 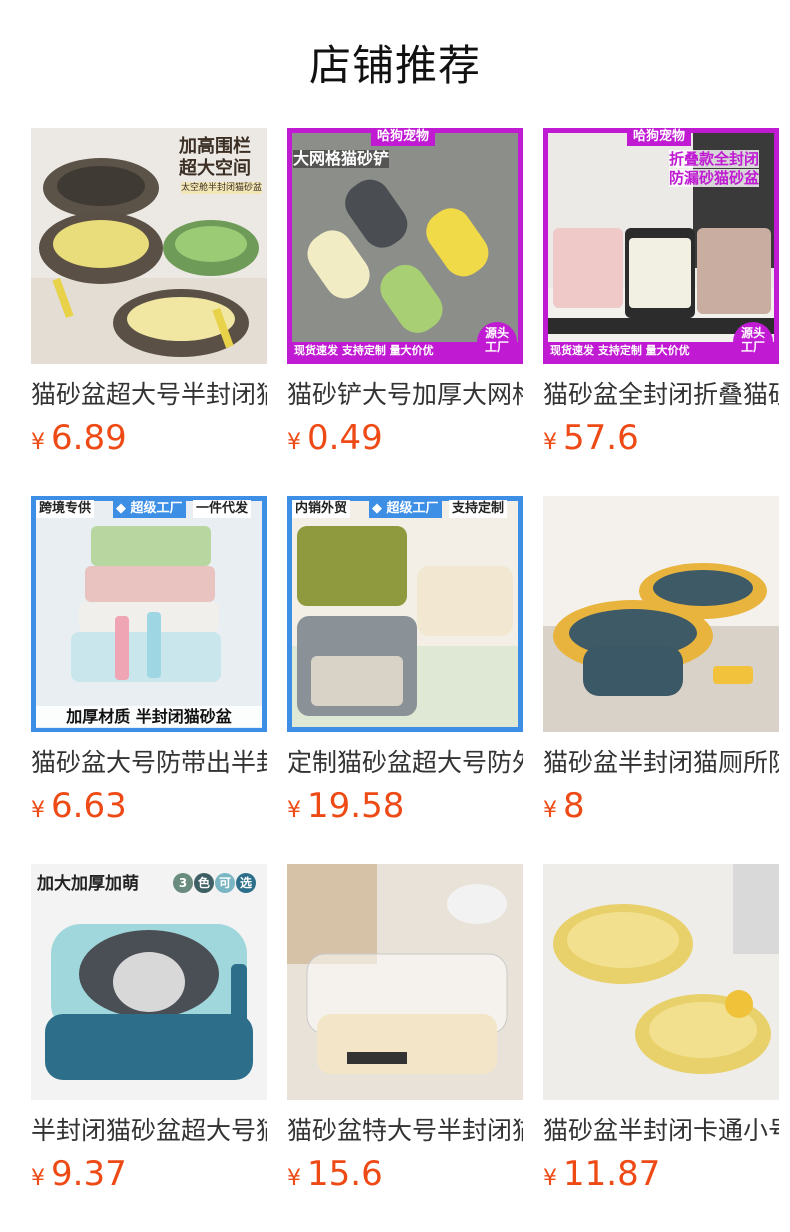 I want to click on tall-box-image, so click(x=405, y=614).